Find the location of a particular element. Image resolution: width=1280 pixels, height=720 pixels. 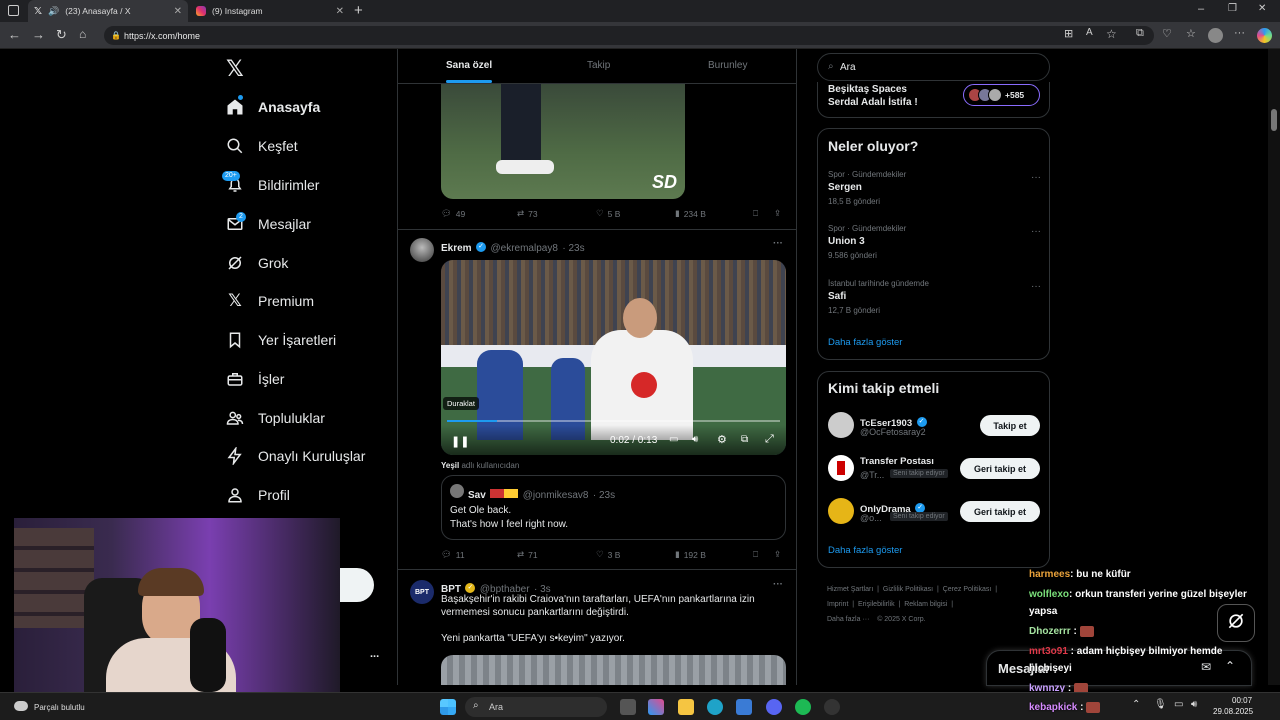

nav-communities: Topluluklar is located at coordinates (275, 418).